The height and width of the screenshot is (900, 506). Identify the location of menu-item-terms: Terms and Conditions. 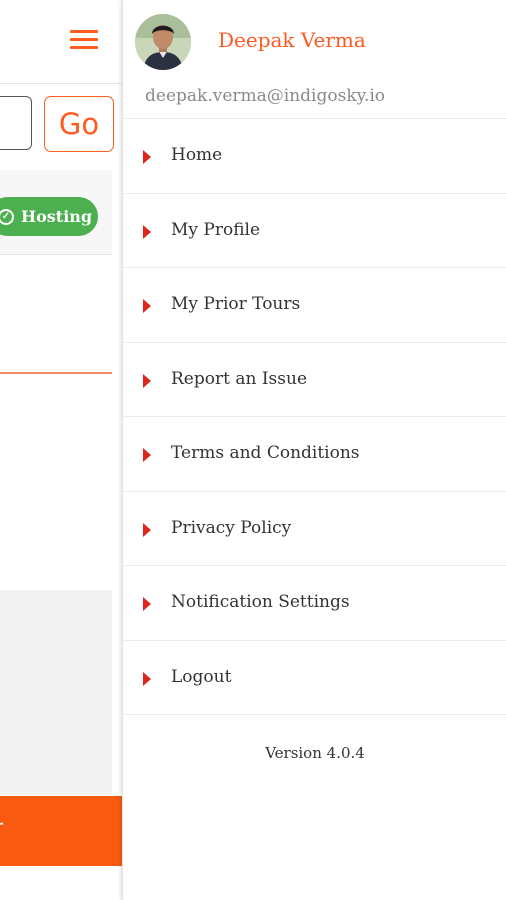
(314, 454).